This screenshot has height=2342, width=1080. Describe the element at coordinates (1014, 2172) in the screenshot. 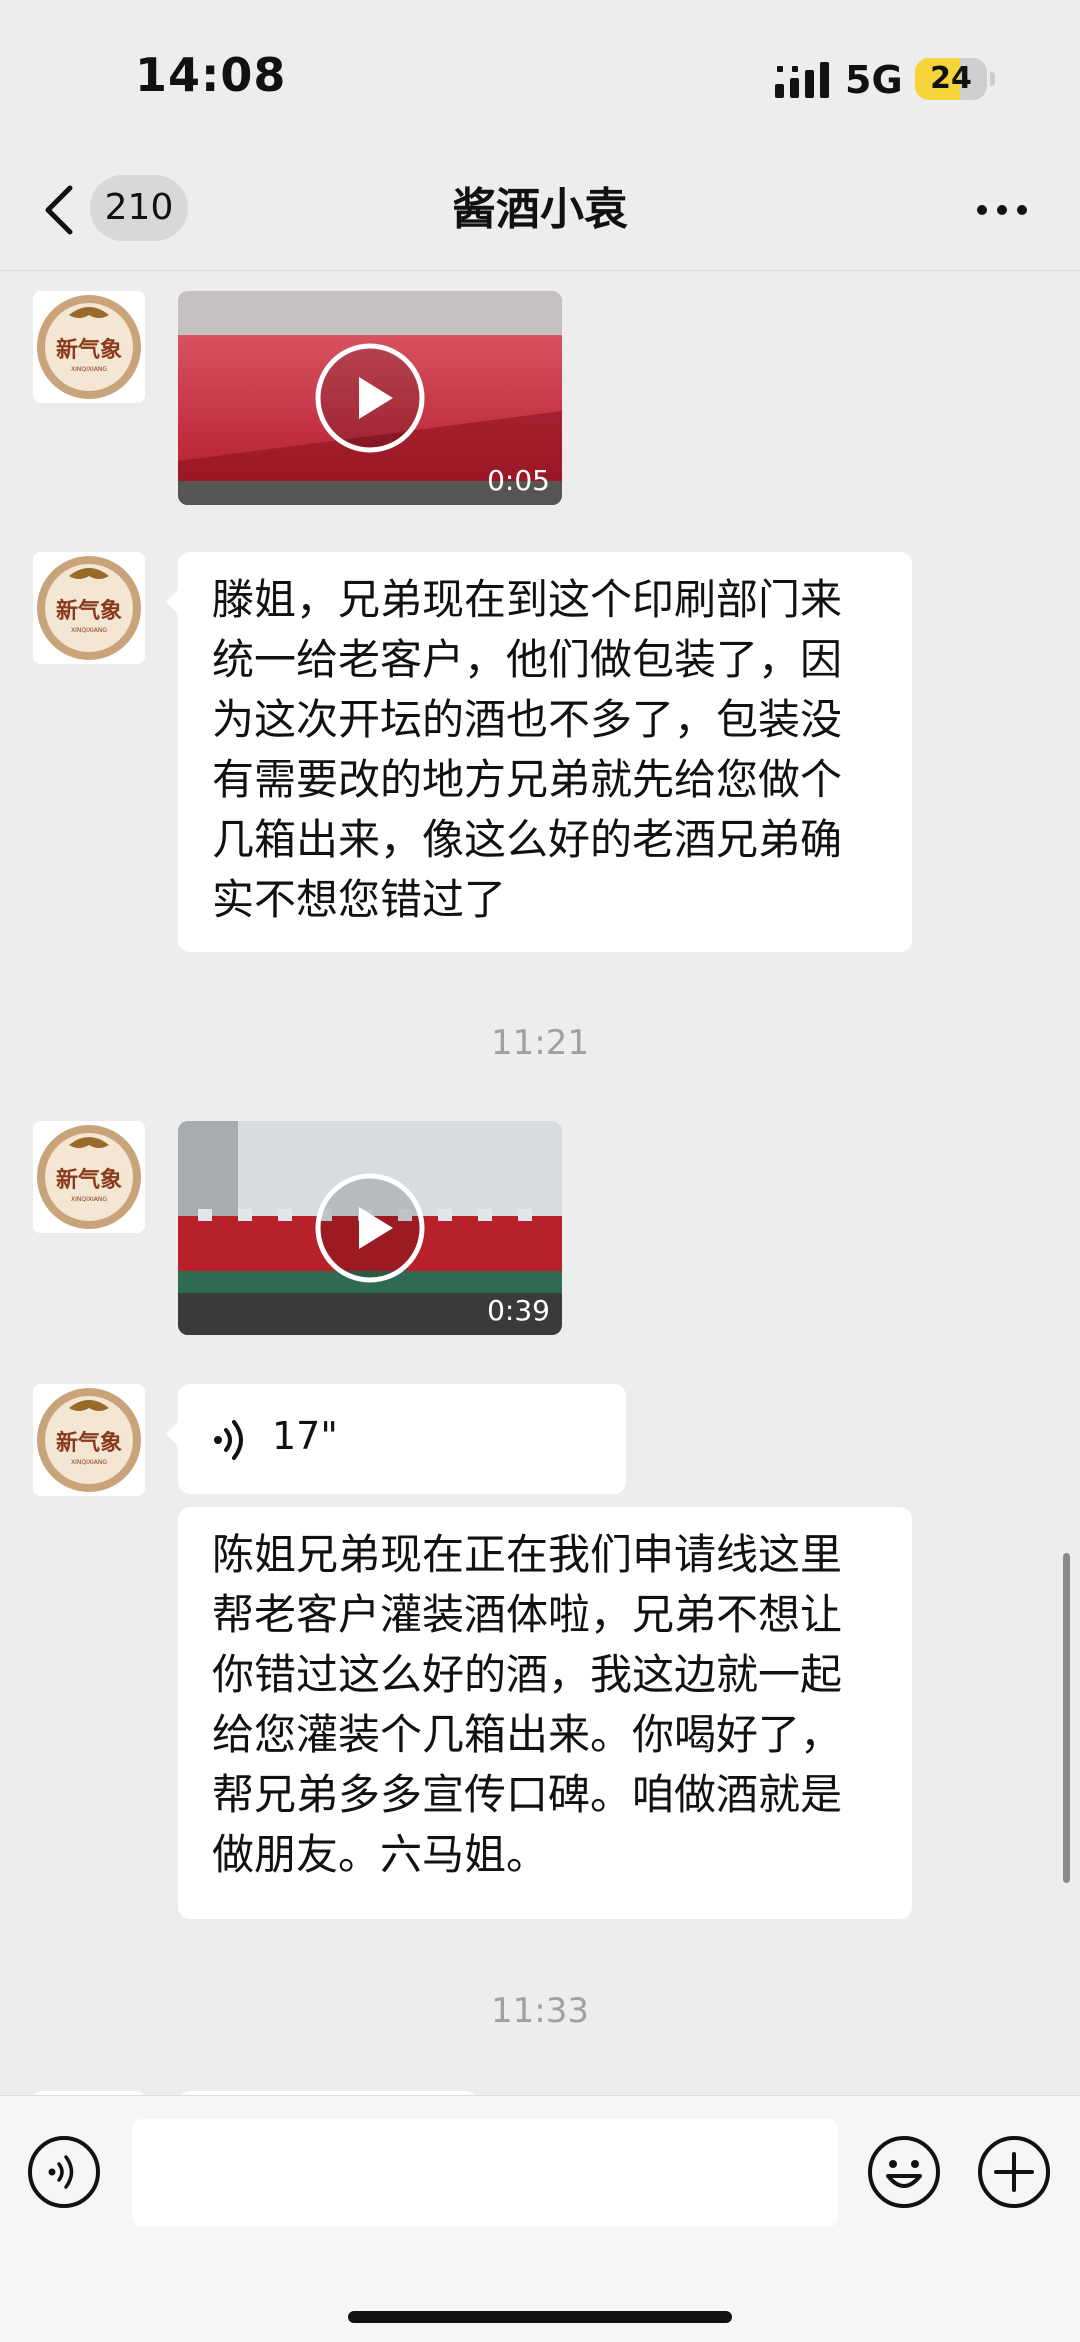

I see `plus-icon` at that location.